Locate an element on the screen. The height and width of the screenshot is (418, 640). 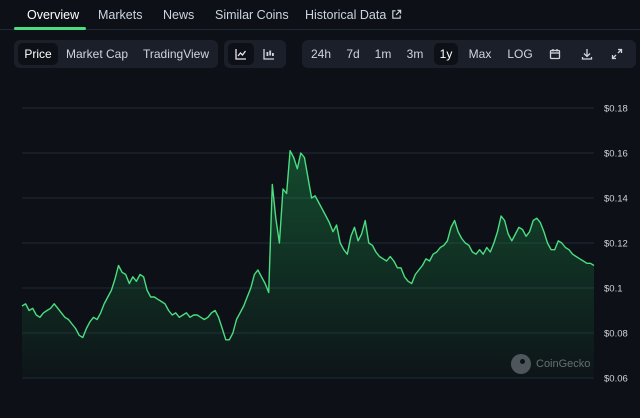
y-tick-label: $0.08 is located at coordinates (616, 334).